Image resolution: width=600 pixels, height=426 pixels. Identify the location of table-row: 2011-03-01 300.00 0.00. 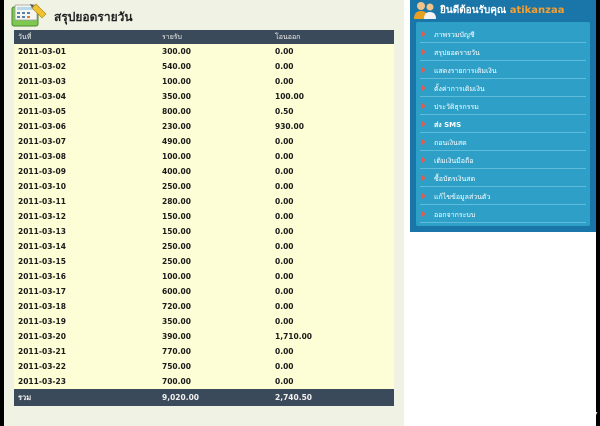
(204, 51).